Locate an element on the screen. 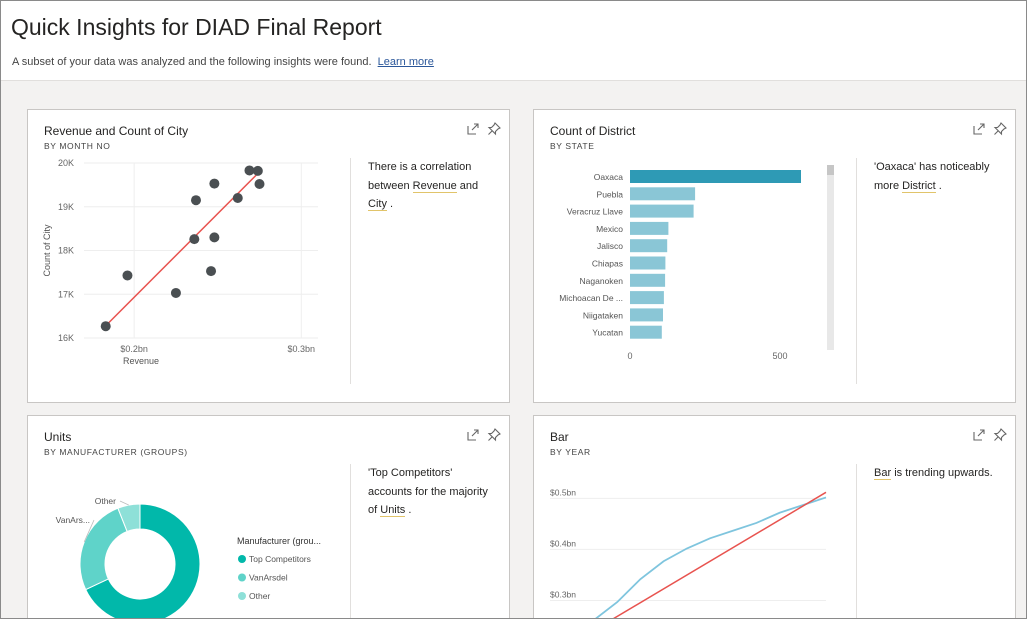  legend-item: Other is located at coordinates (259, 596).